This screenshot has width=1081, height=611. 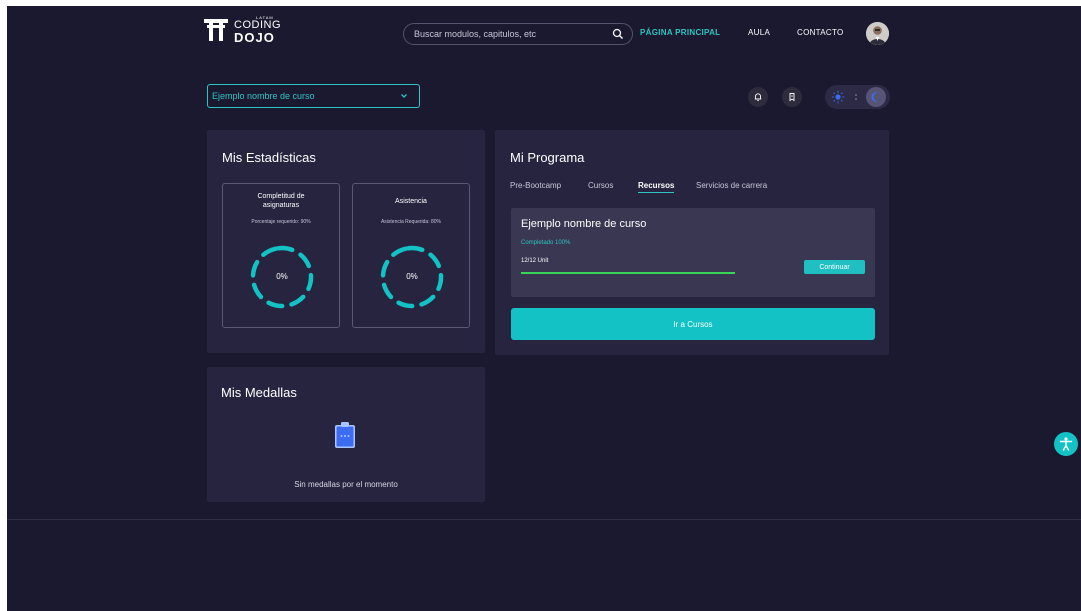 I want to click on stats-title: Mis Estadísticas, so click(x=269, y=157).